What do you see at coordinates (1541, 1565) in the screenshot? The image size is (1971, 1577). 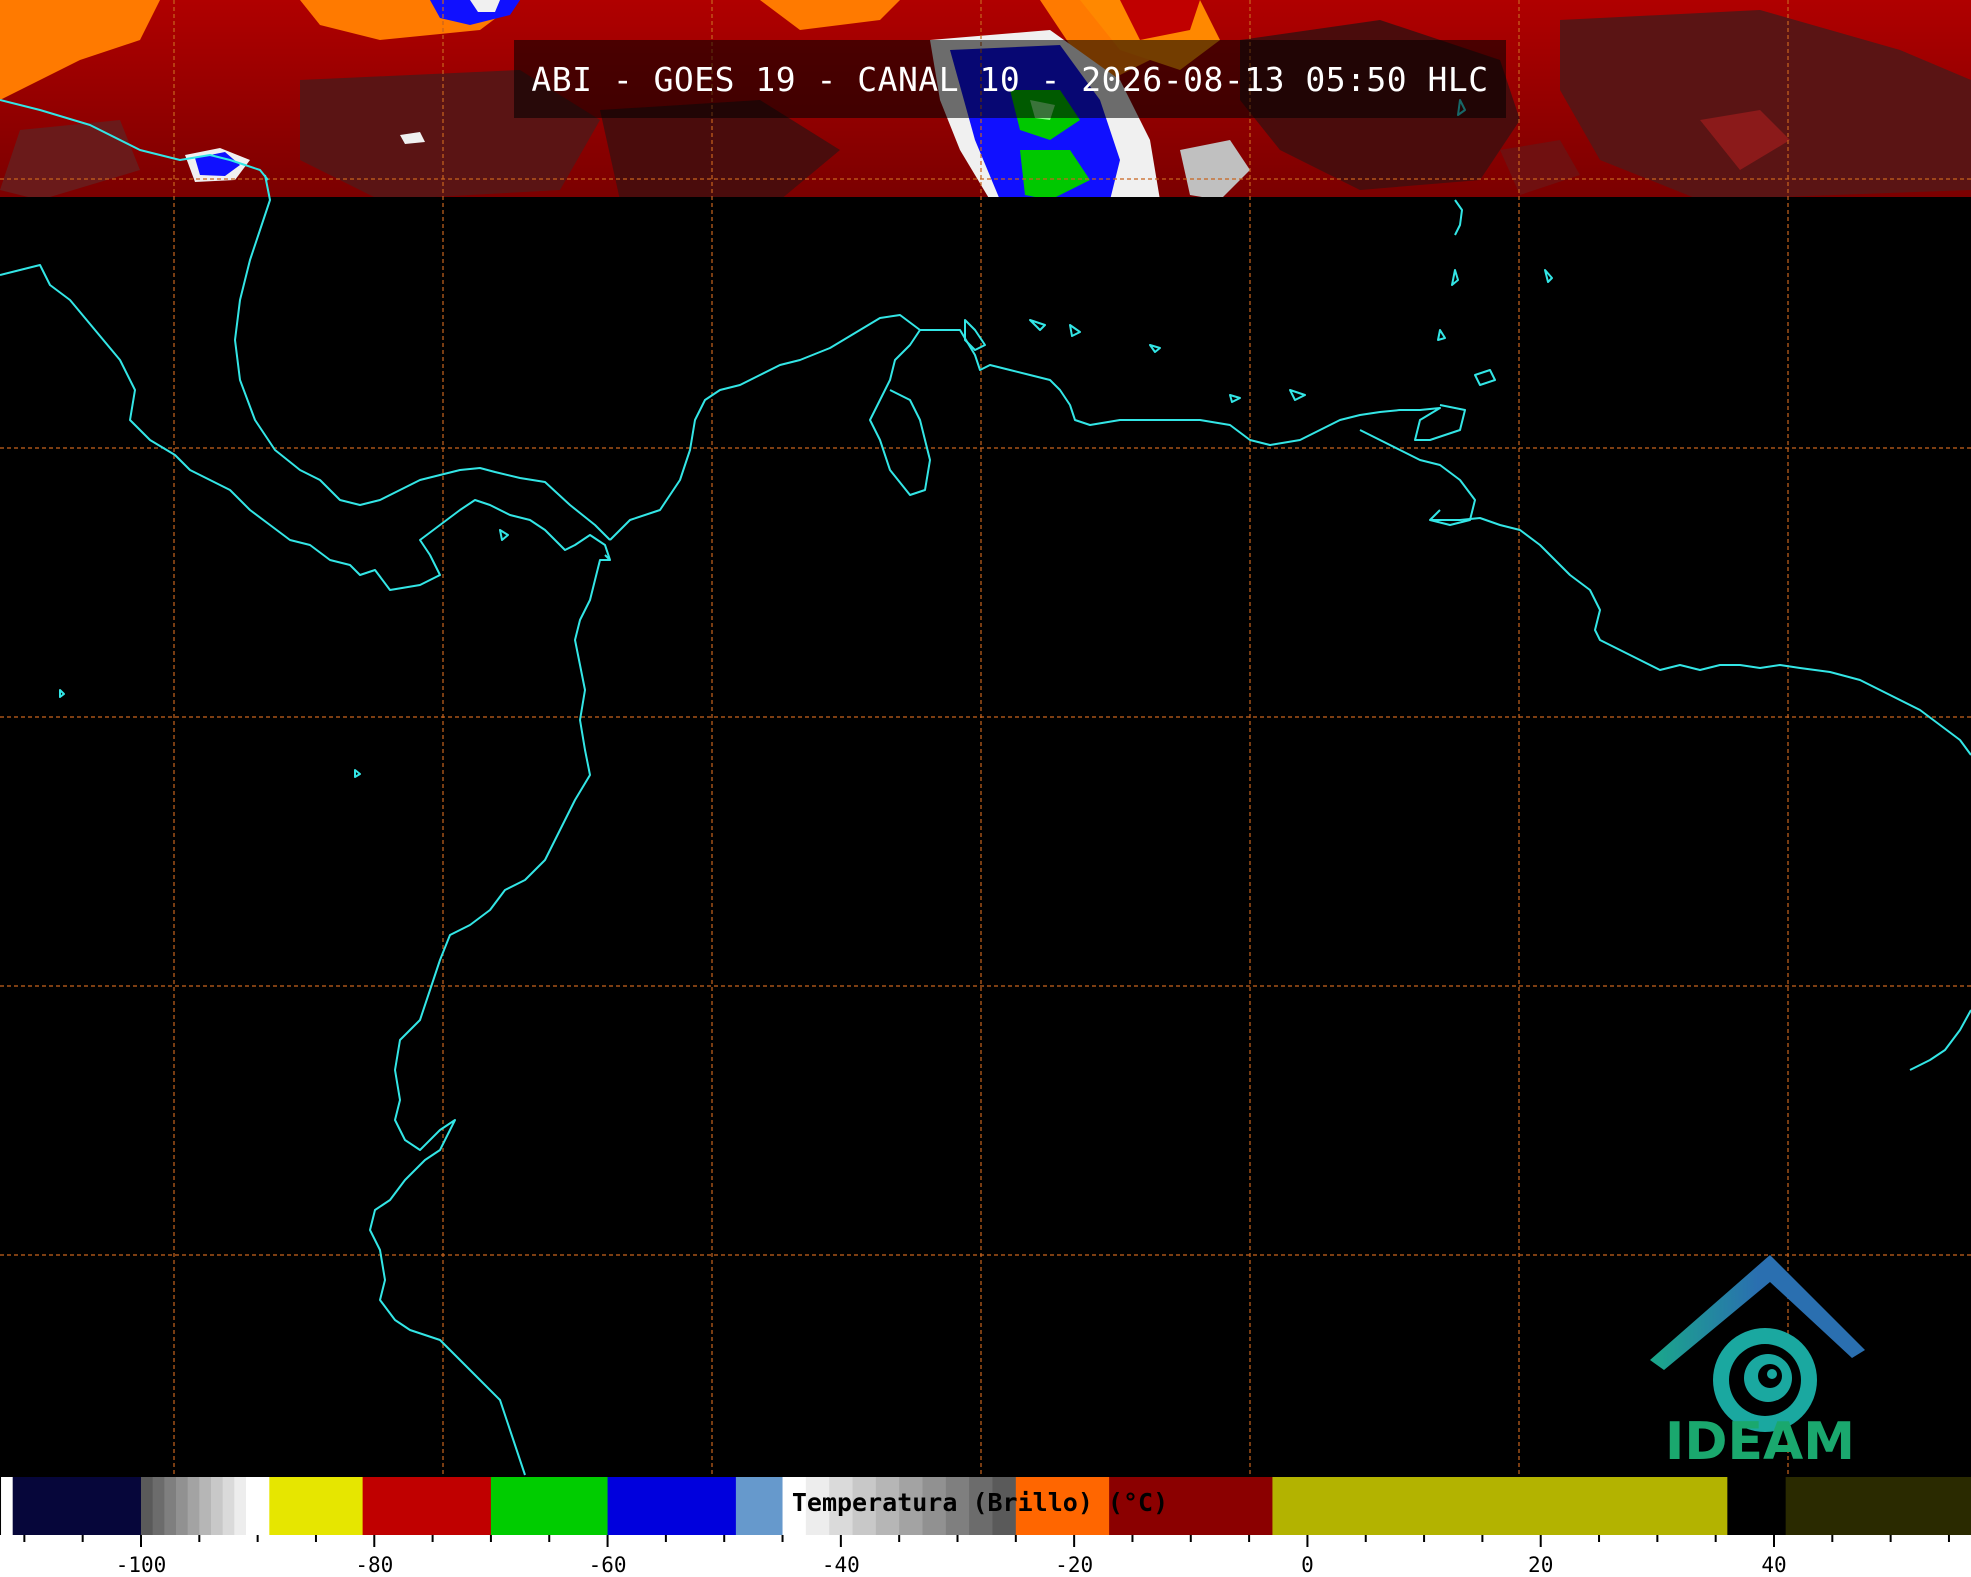 I see `colorbar-tick-label: 20` at bounding box center [1541, 1565].